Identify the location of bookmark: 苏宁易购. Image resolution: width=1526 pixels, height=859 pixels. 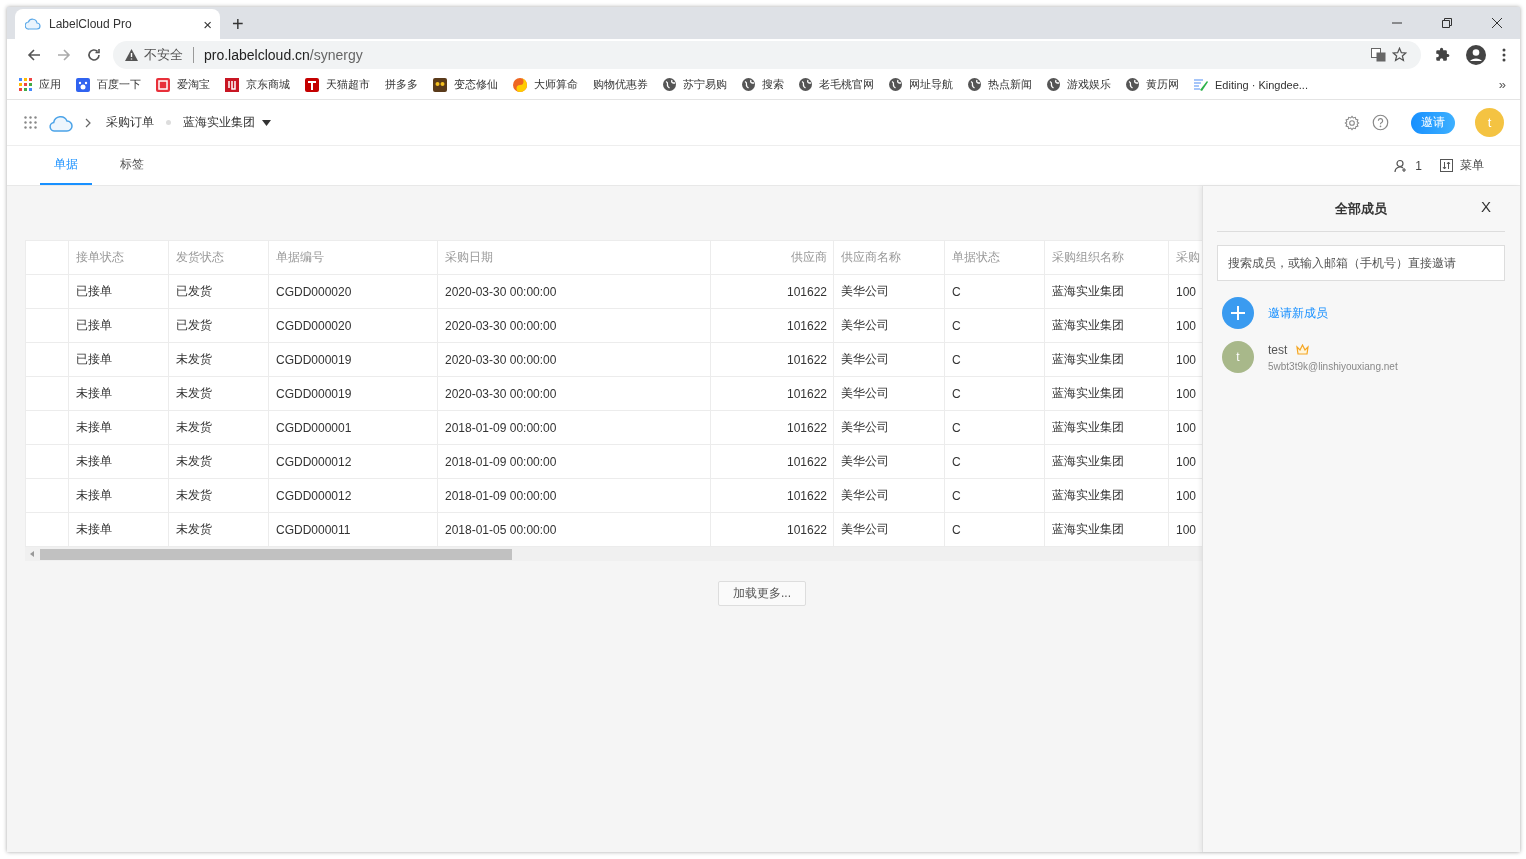
(695, 84).